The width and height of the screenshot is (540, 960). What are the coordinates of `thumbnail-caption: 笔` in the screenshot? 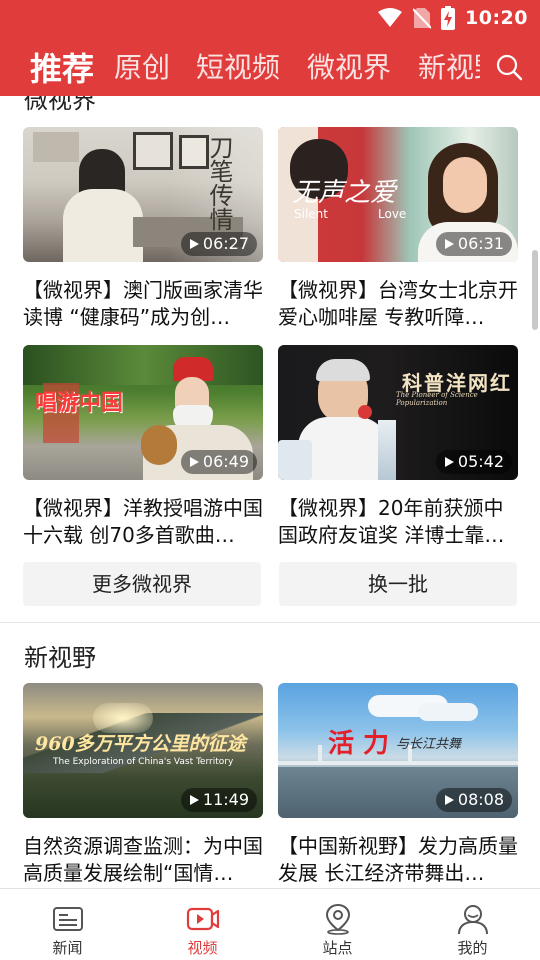 It's located at (219, 171).